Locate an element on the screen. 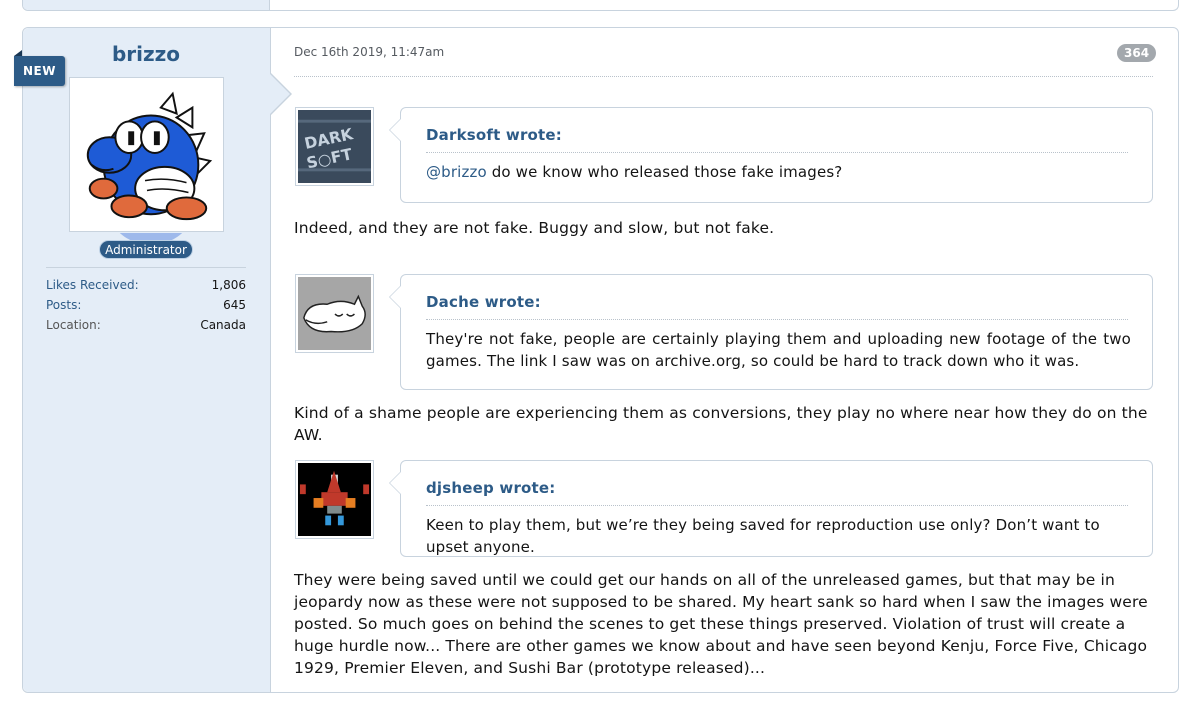  spaceship-sprite-icon is located at coordinates (334, 499).